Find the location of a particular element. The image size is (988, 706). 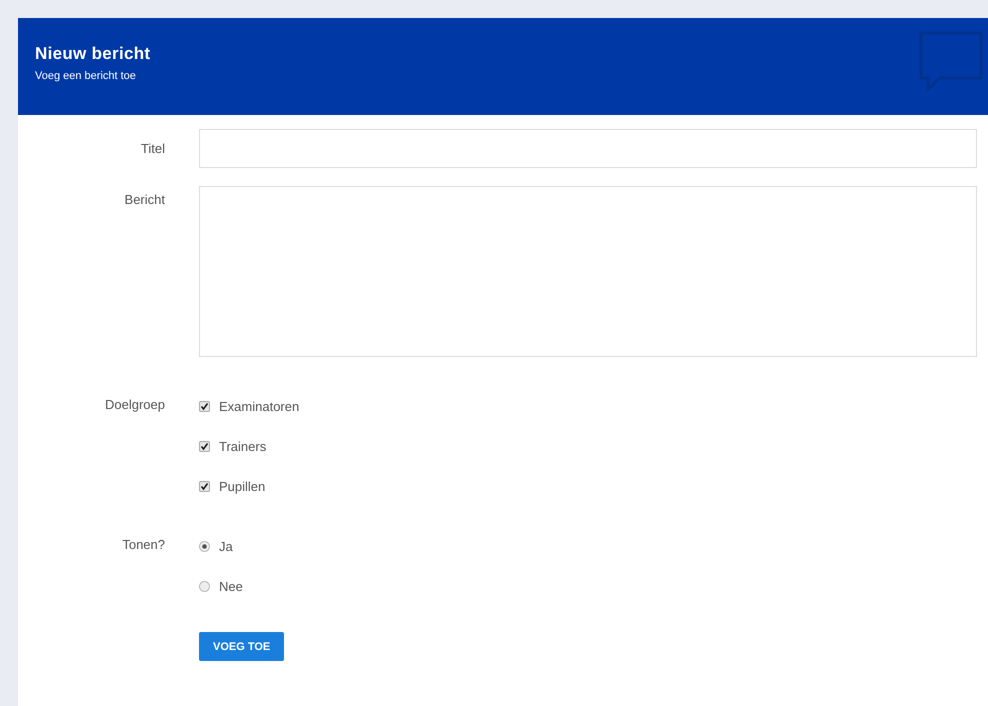

checkbox-label: Examinatoren is located at coordinates (259, 406).